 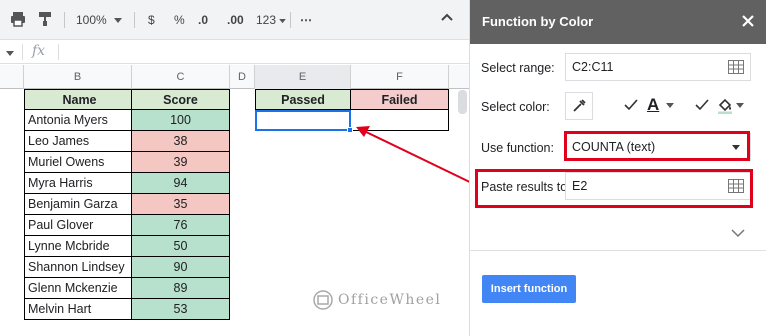 What do you see at coordinates (78, 204) in the screenshot?
I see `name-cell: Benjamin Garza` at bounding box center [78, 204].